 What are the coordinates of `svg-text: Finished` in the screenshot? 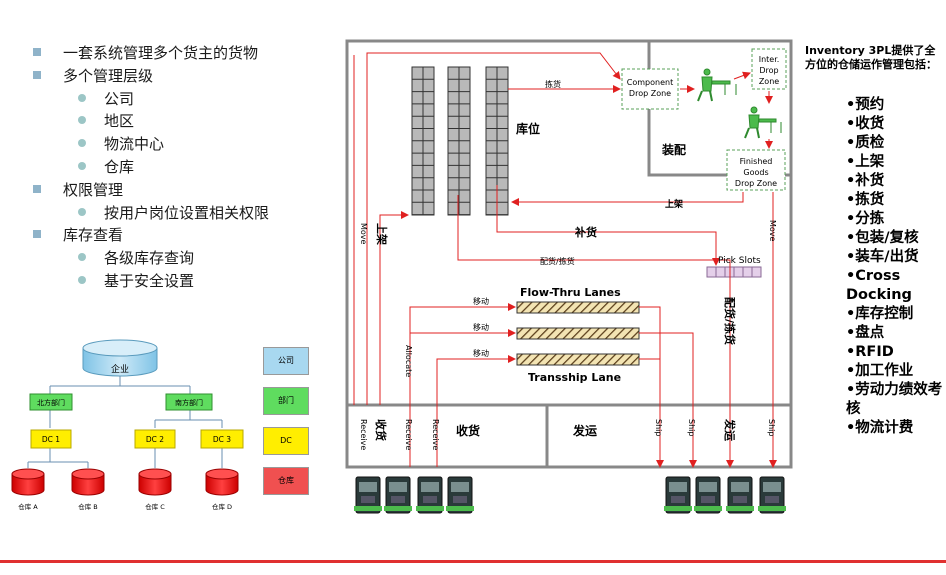 It's located at (756, 161).